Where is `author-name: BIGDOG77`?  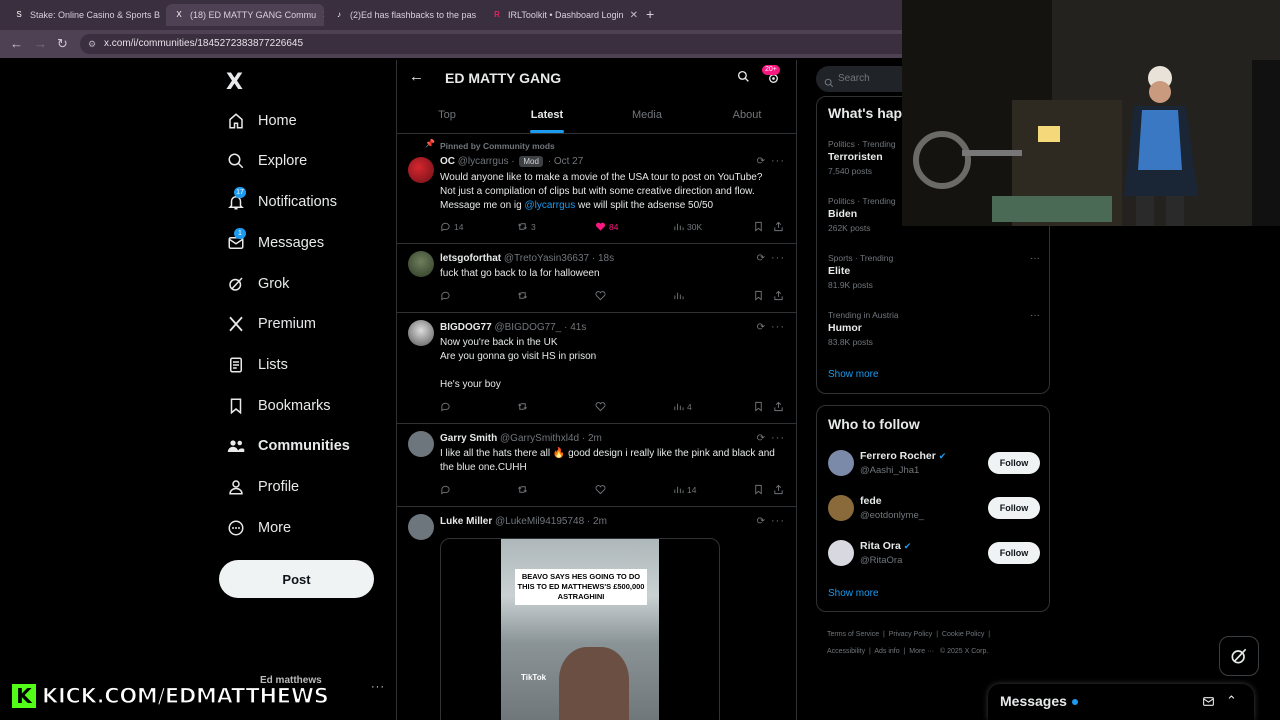
author-name: BIGDOG77 is located at coordinates (466, 327).